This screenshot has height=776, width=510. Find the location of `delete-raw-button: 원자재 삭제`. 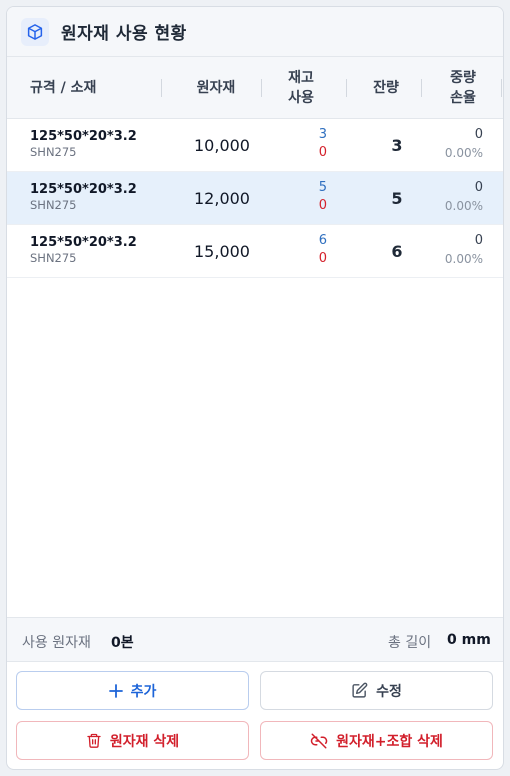

delete-raw-button: 원자재 삭제 is located at coordinates (132, 740).